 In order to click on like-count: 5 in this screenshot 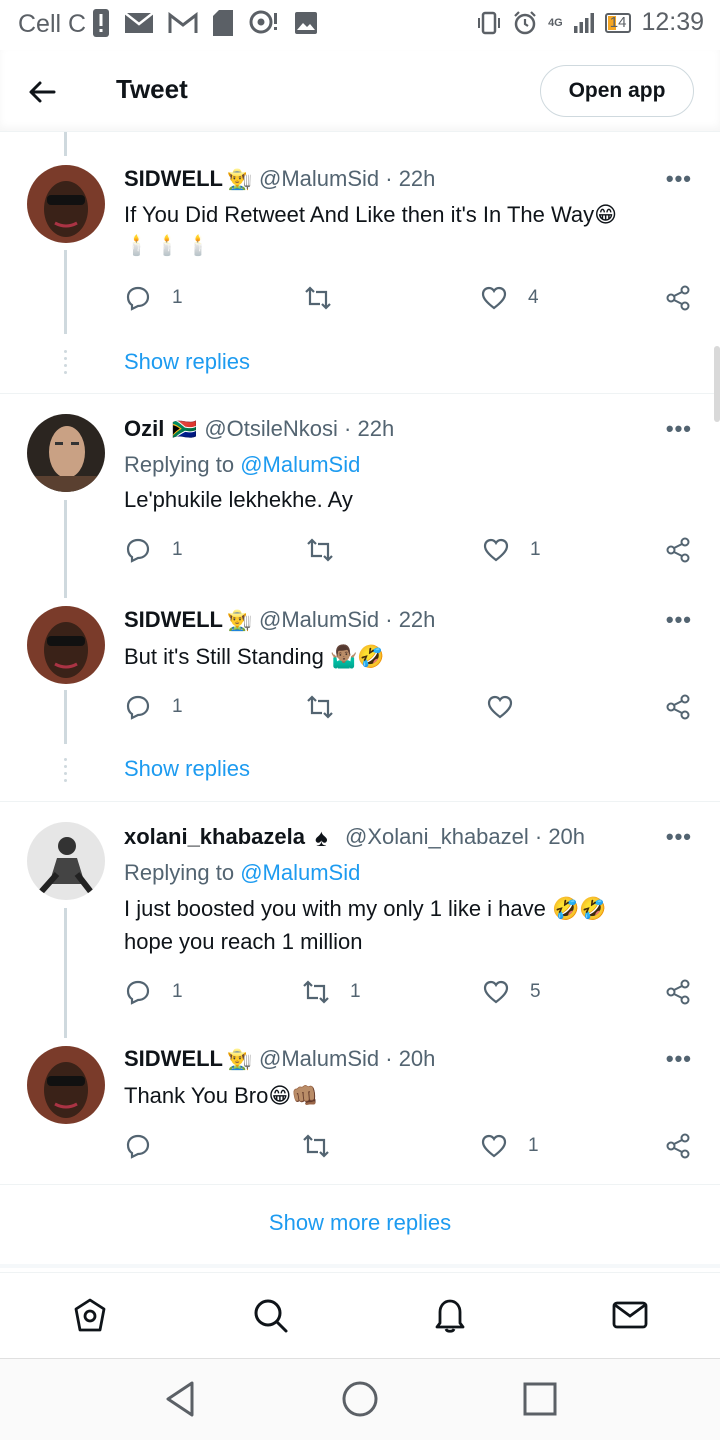, I will do `click(535, 991)`.